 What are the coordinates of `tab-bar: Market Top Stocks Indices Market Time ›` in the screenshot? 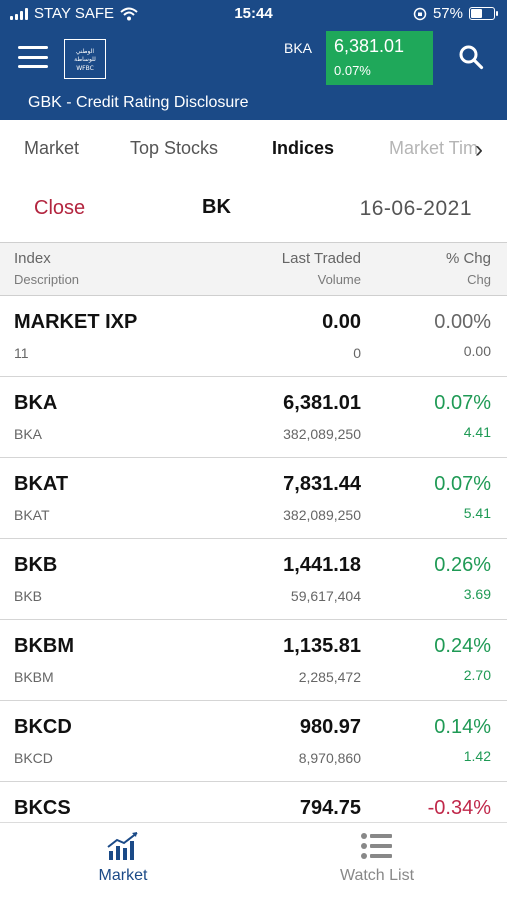 It's located at (253, 148).